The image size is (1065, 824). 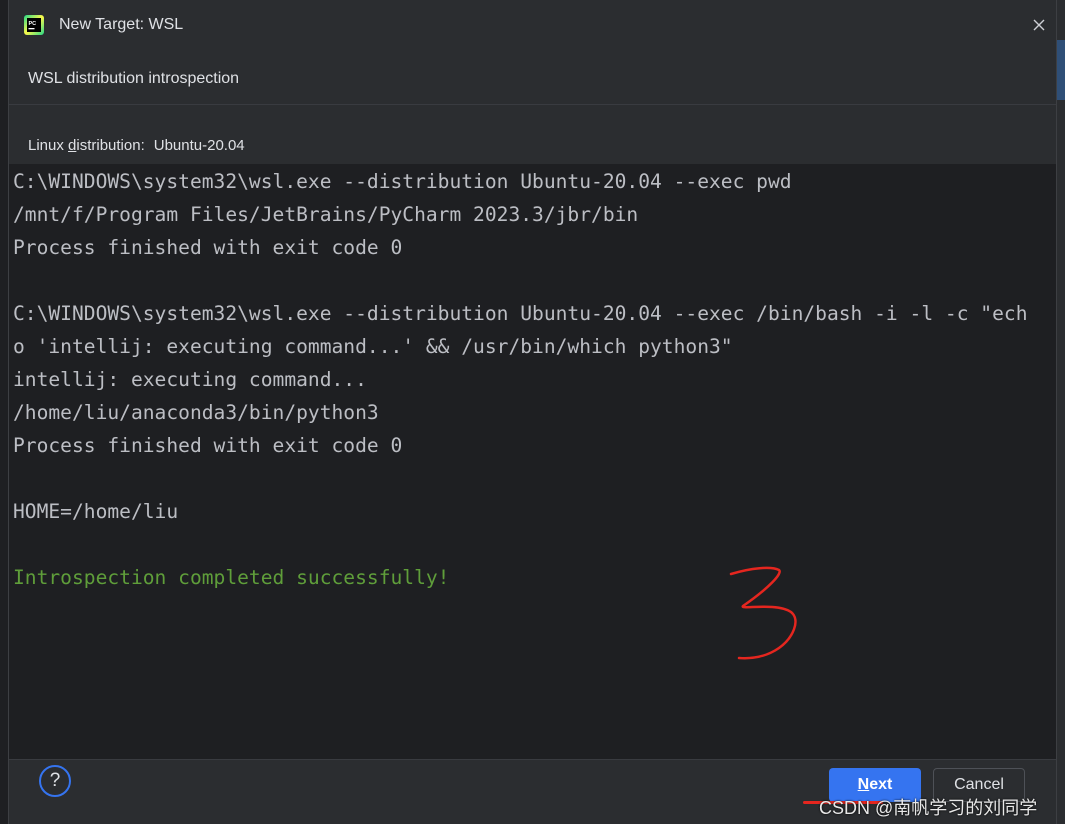 I want to click on svg-text: PC, so click(x=33, y=24).